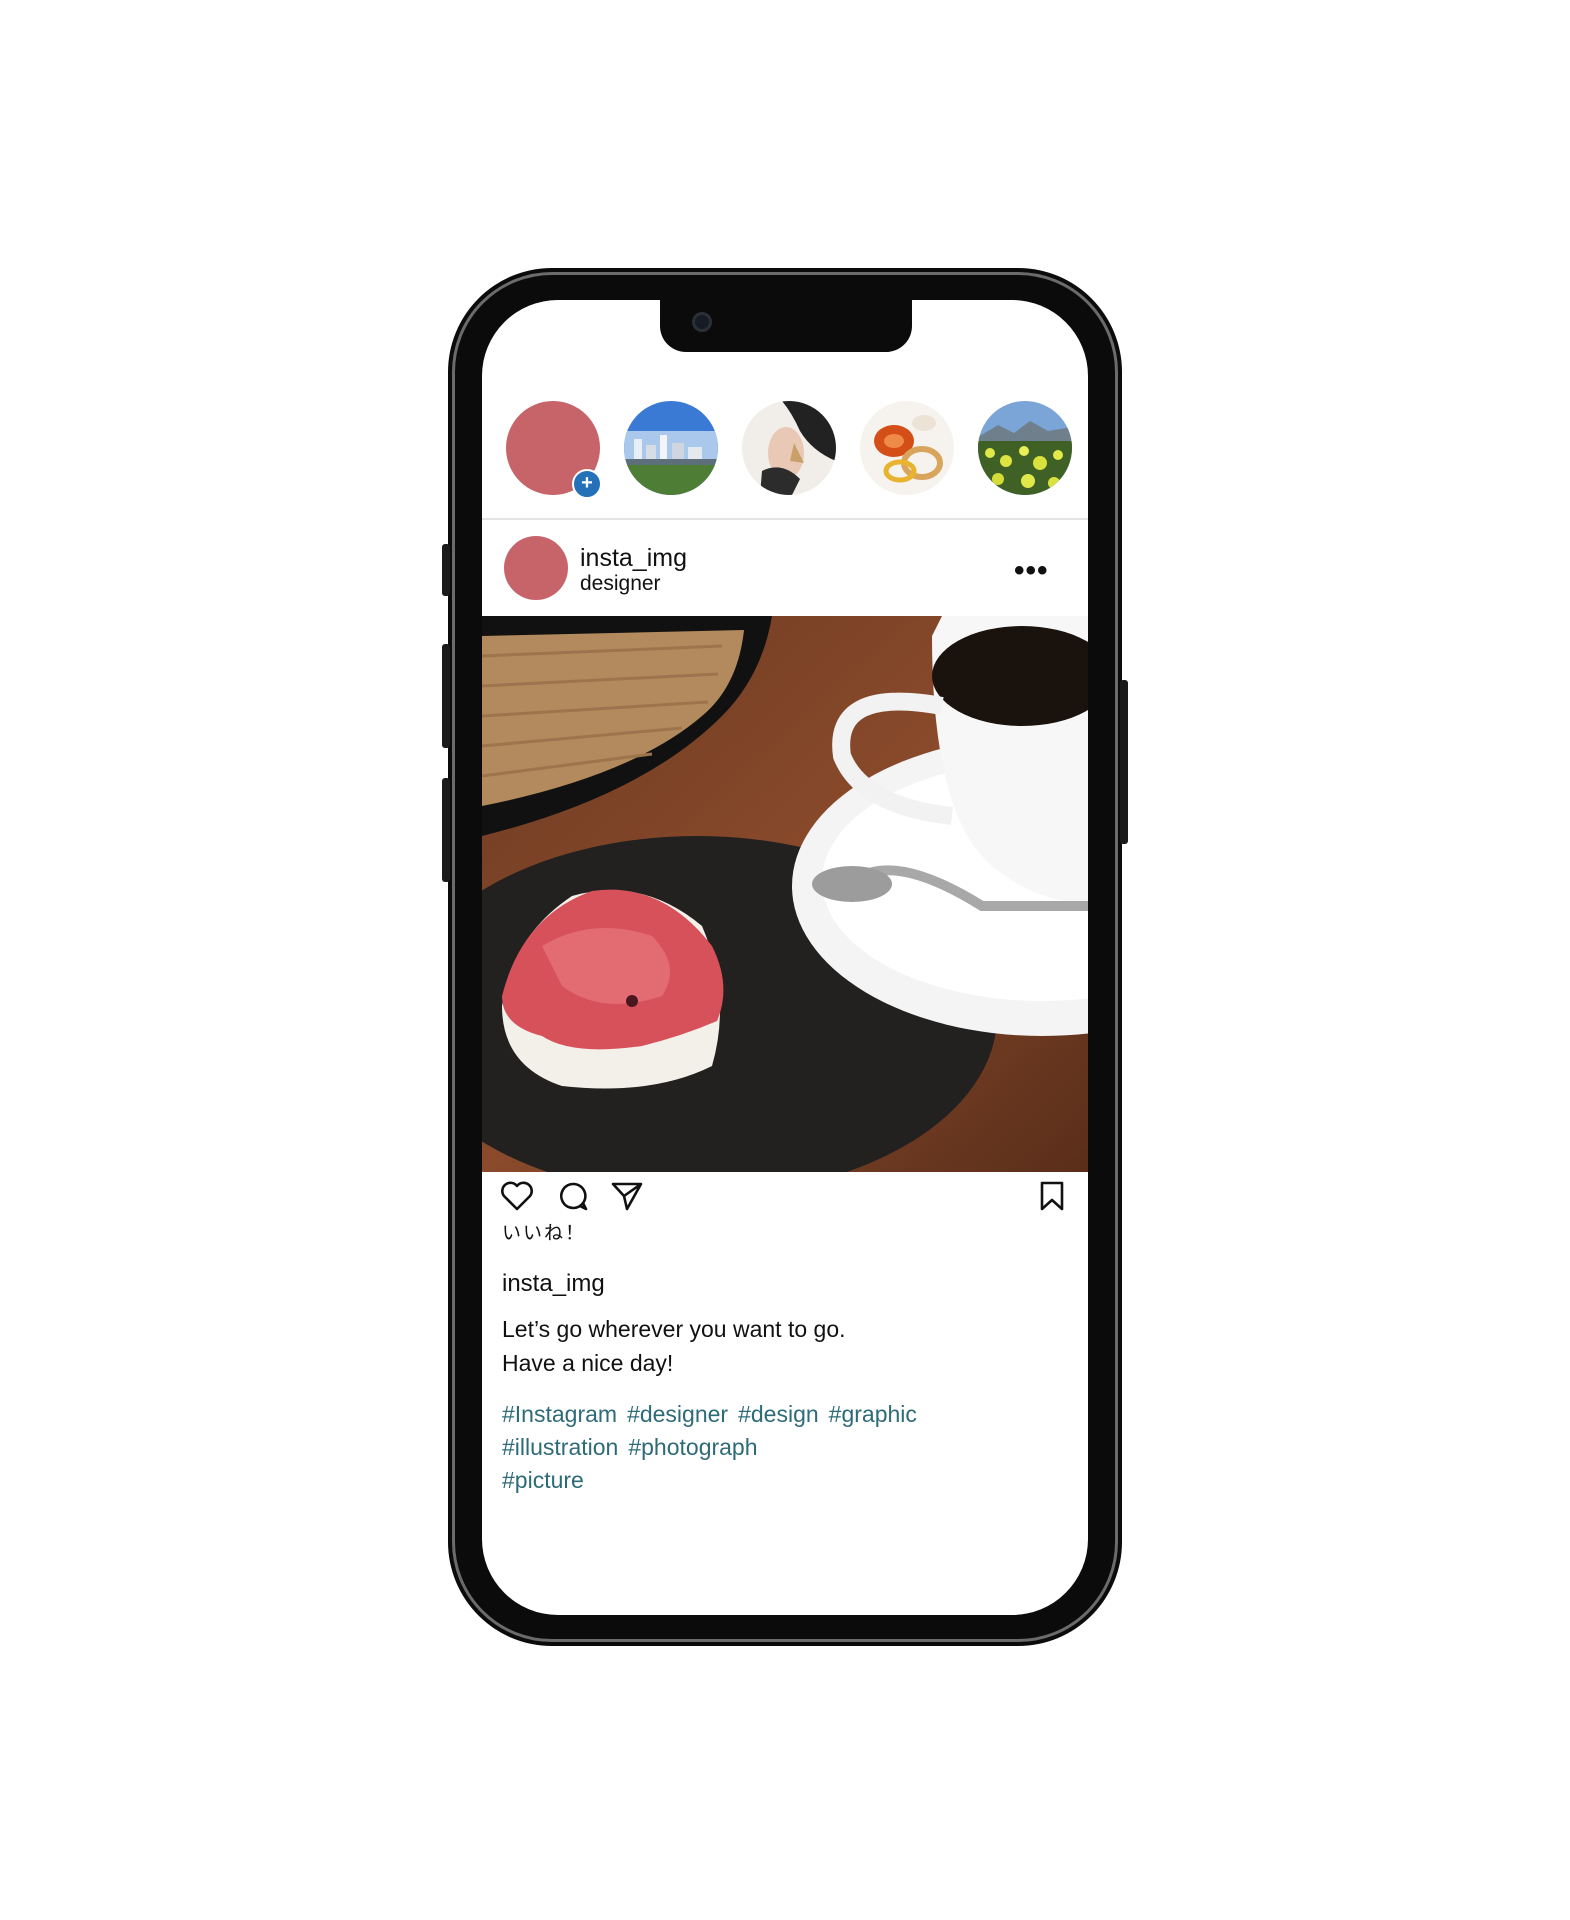 This screenshot has width=1570, height=1920. I want to click on comment-icon, so click(573, 1196).